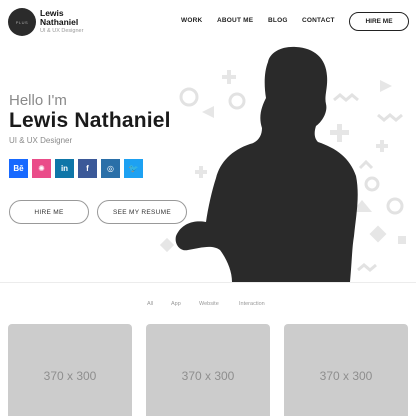  What do you see at coordinates (133, 168) in the screenshot?
I see `twitter-icon: 🐦` at bounding box center [133, 168].